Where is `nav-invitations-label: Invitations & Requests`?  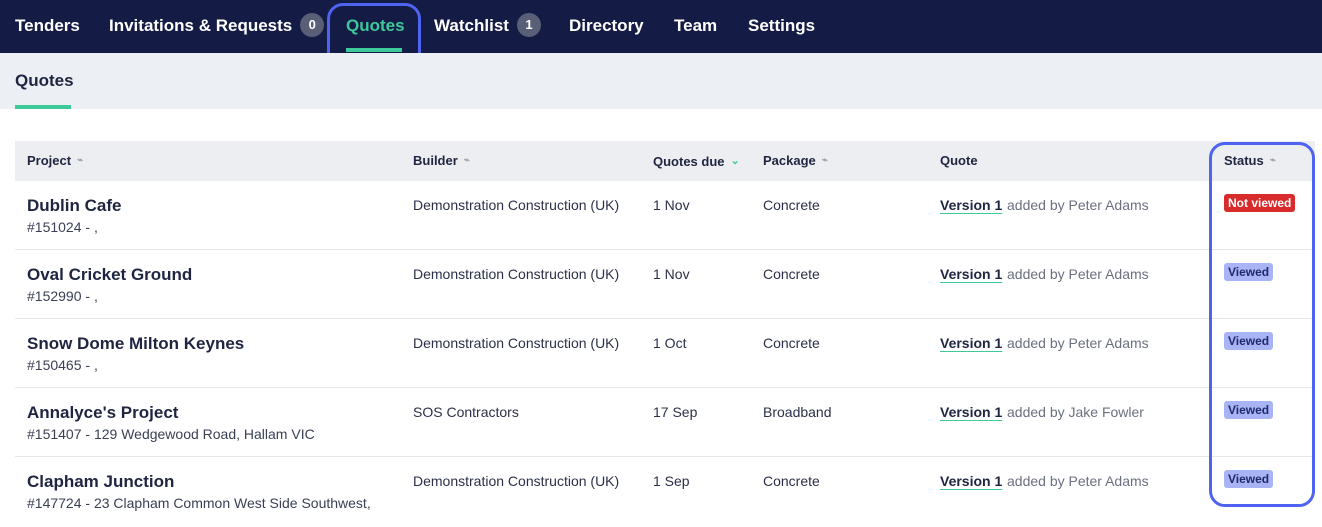 nav-invitations-label: Invitations & Requests is located at coordinates (201, 25).